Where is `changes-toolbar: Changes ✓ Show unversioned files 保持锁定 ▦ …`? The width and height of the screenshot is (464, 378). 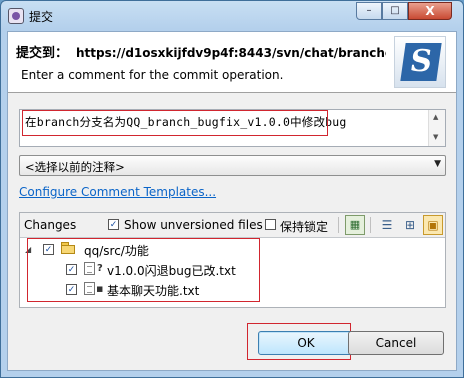
changes-toolbar: Changes ✓ Show unversioned files 保持锁定 ▦ … is located at coordinates (232, 225).